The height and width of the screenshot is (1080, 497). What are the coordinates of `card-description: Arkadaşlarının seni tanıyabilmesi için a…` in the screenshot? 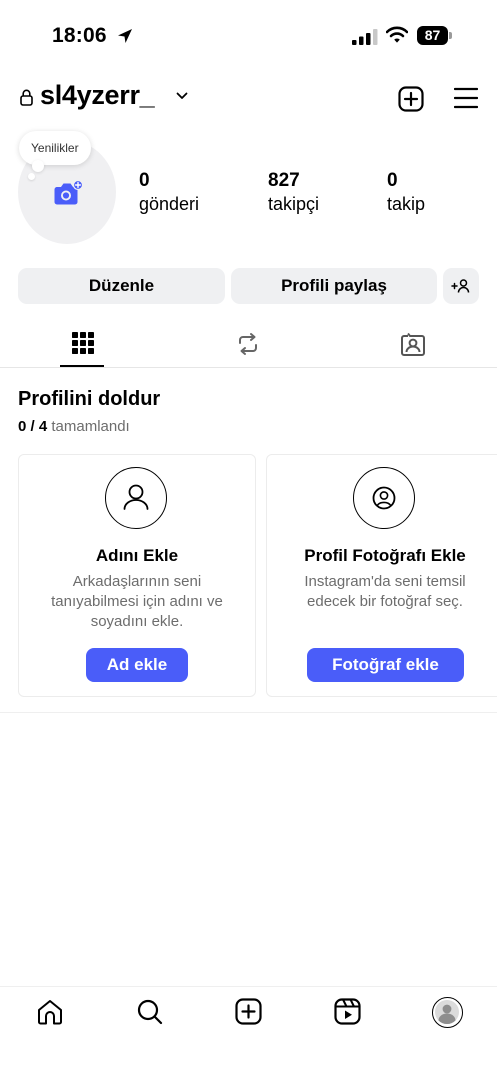 It's located at (137, 602).